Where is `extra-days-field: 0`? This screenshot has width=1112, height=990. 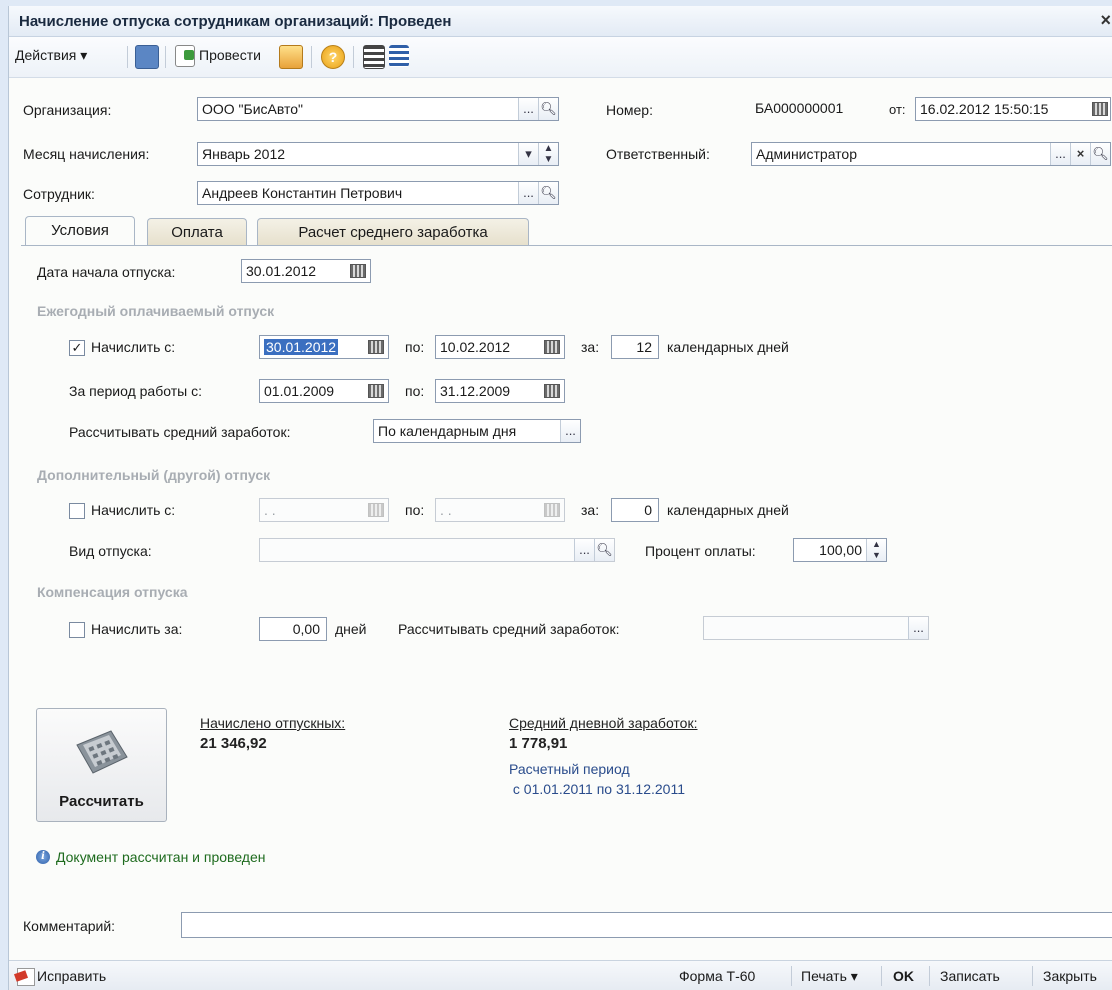
extra-days-field: 0 is located at coordinates (635, 510).